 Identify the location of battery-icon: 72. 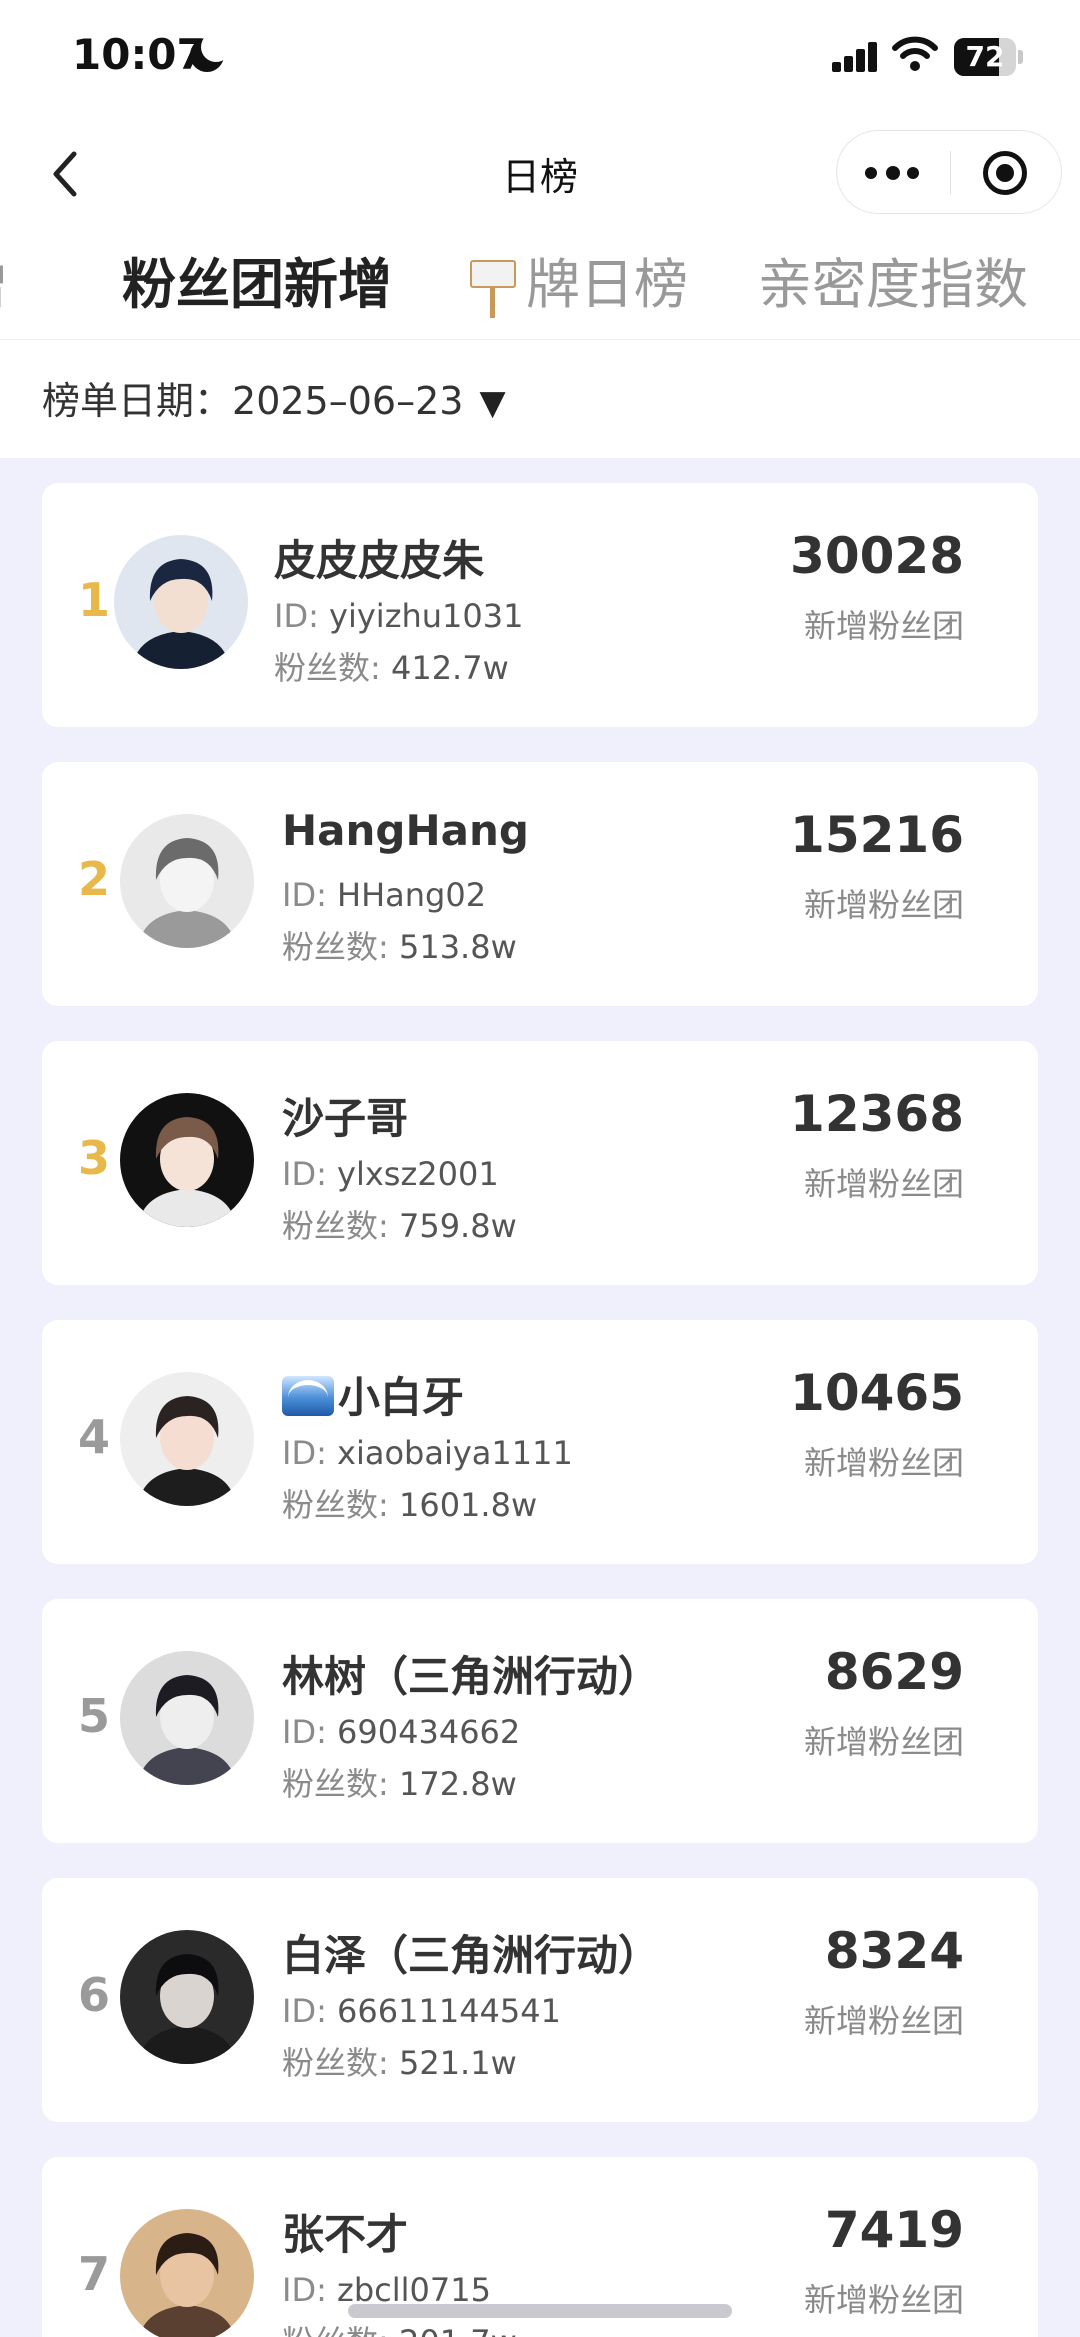
(989, 57).